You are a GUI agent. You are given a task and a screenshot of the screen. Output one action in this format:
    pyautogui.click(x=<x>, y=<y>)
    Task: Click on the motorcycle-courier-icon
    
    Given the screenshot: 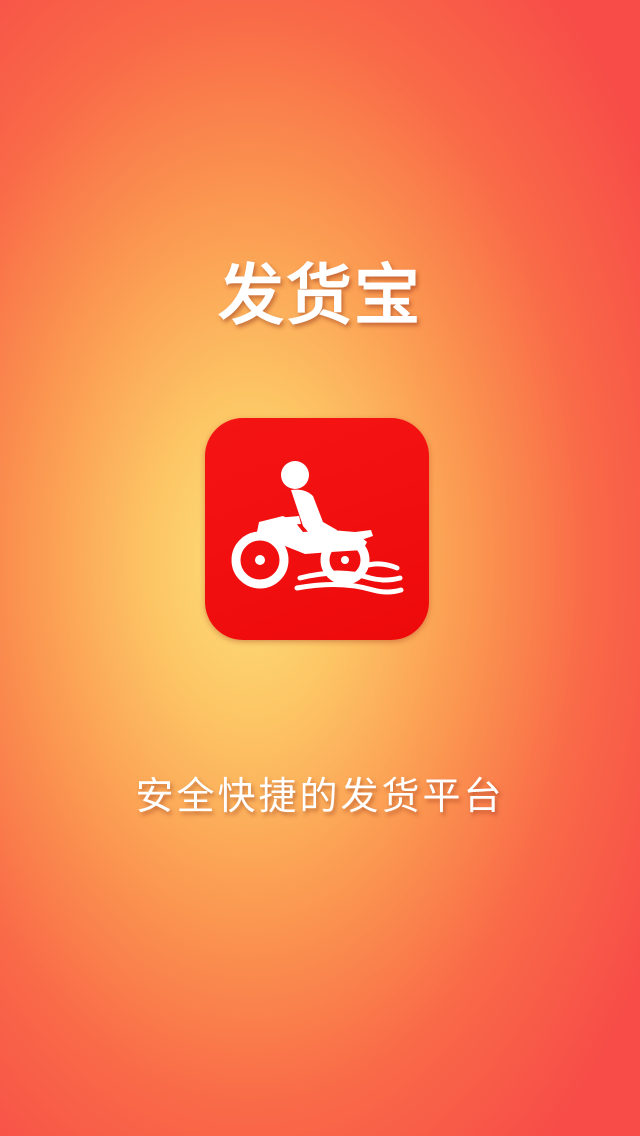 What is the action you would take?
    pyautogui.click(x=317, y=528)
    